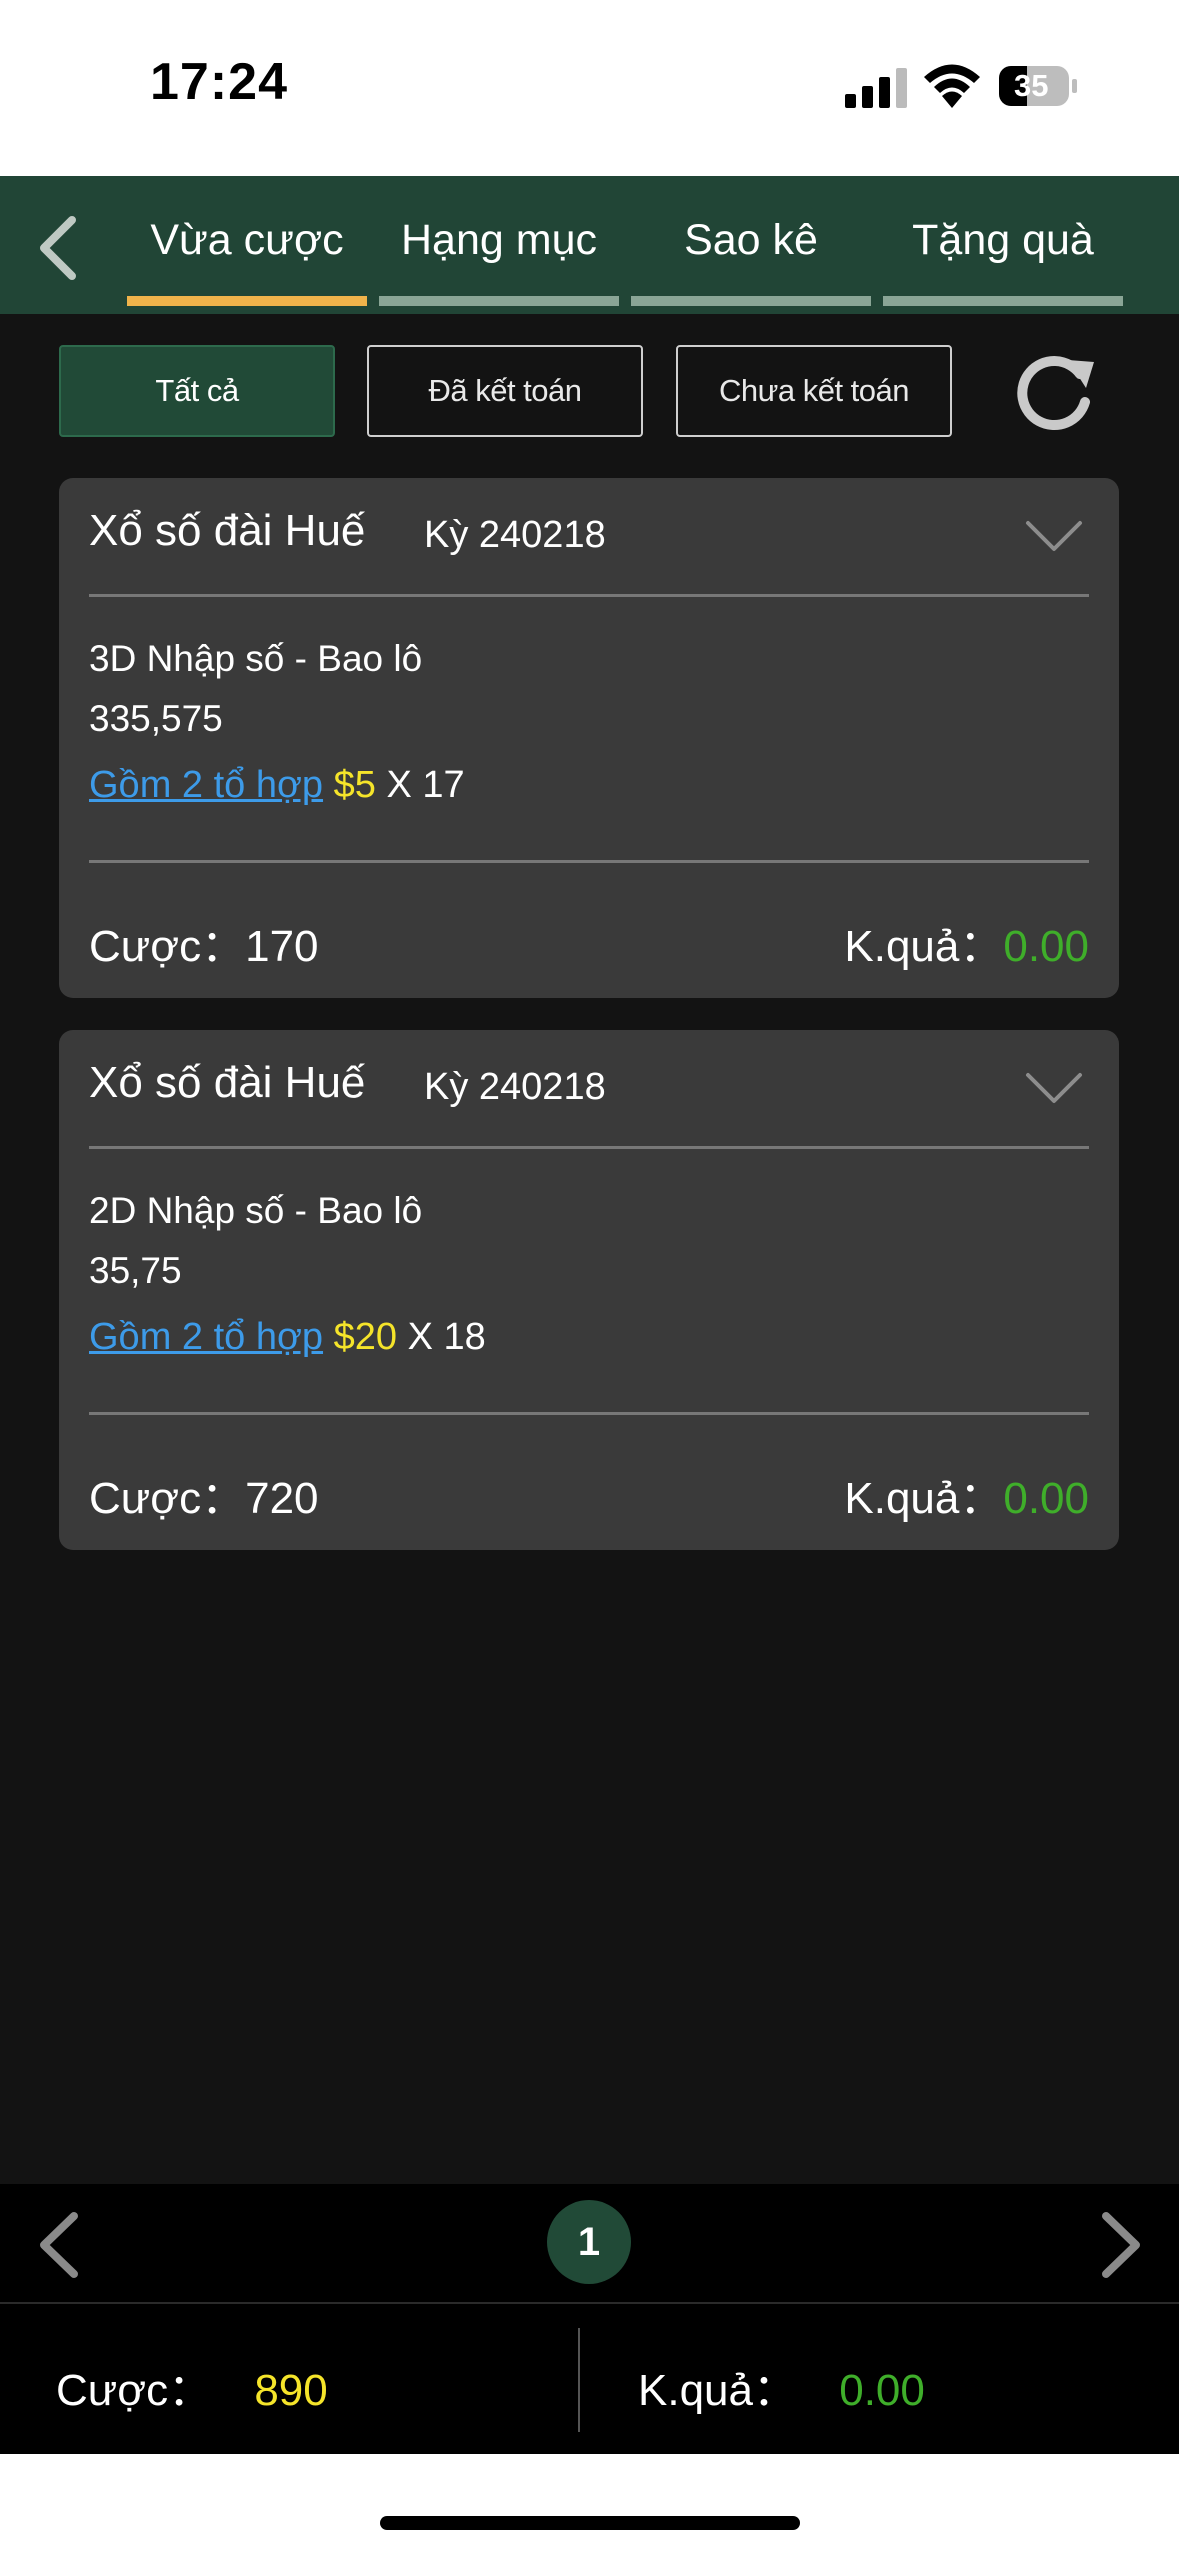 This screenshot has width=1179, height=2556. Describe the element at coordinates (1003, 240) in the screenshot. I see `tab-label: Tặng quà` at that location.